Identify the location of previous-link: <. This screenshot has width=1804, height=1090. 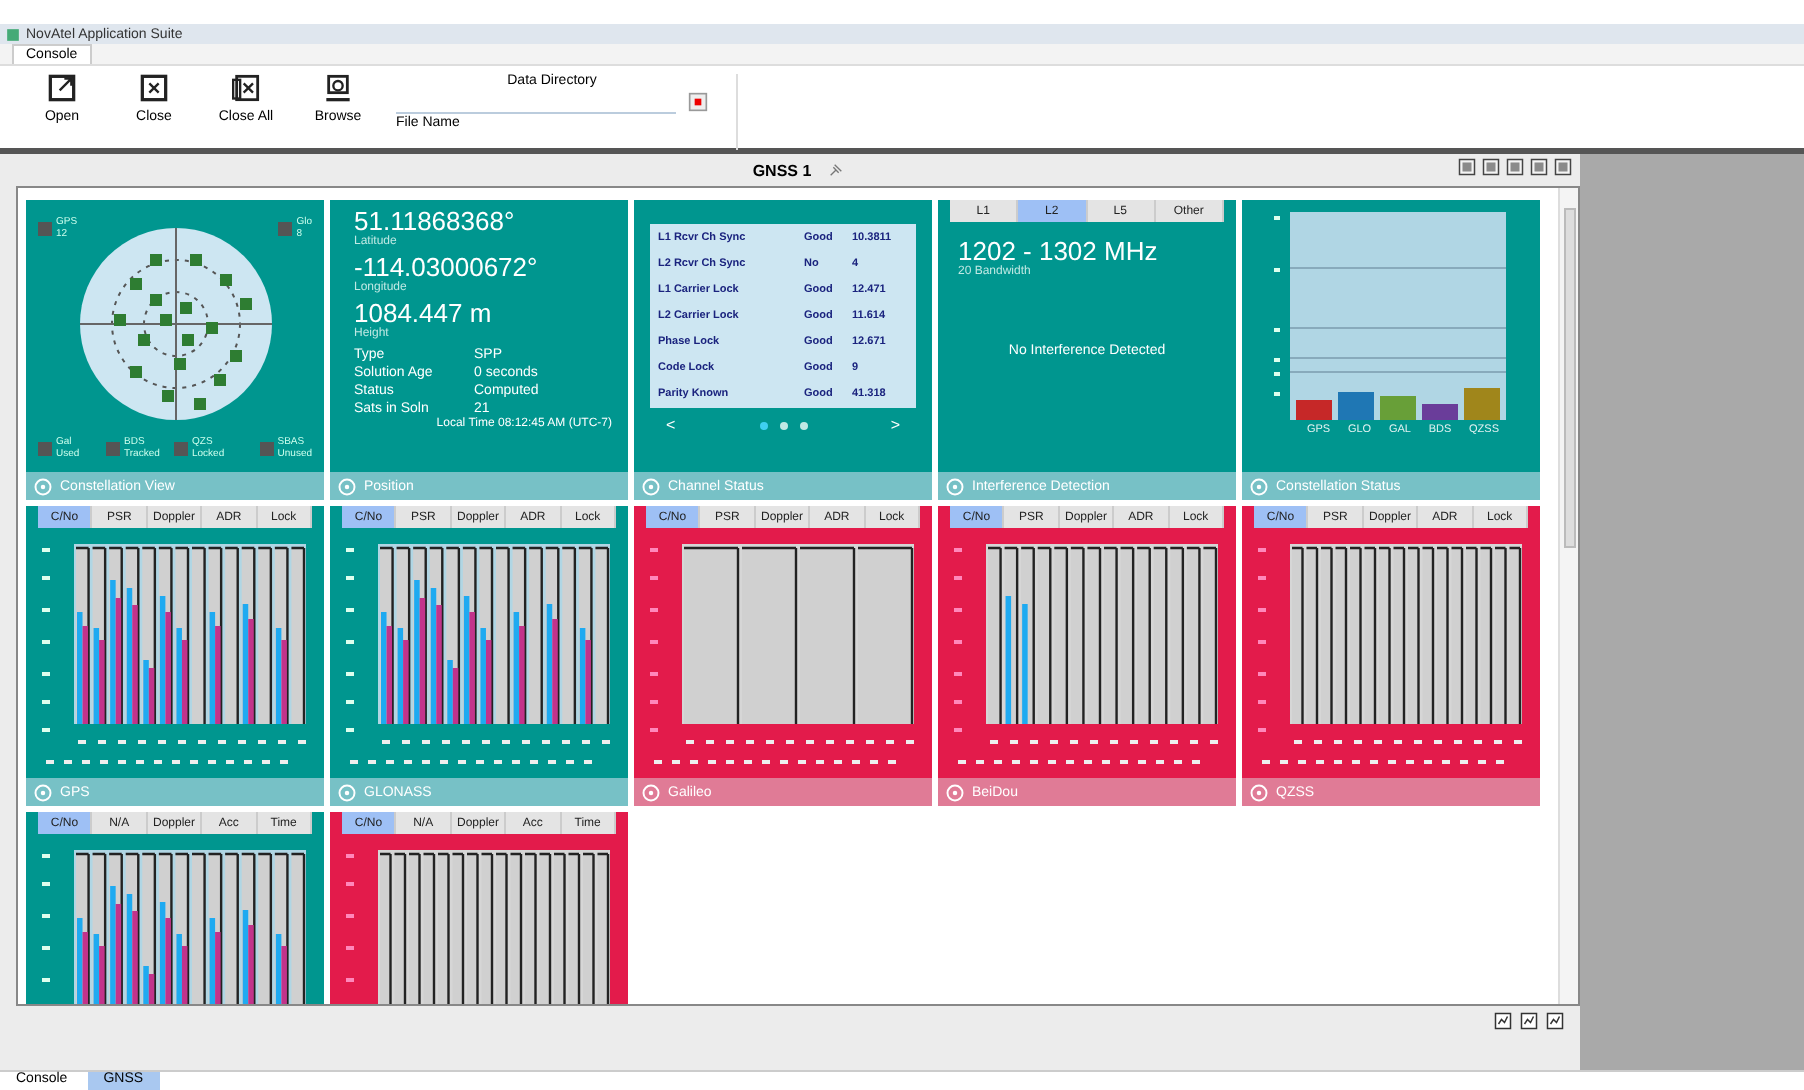
(671, 425).